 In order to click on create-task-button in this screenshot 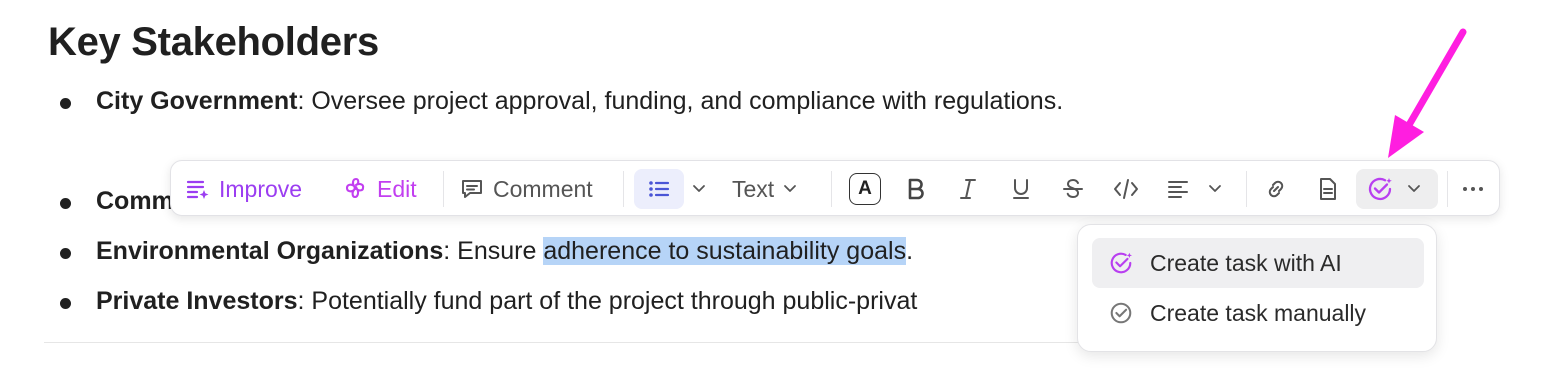, I will do `click(1397, 189)`.